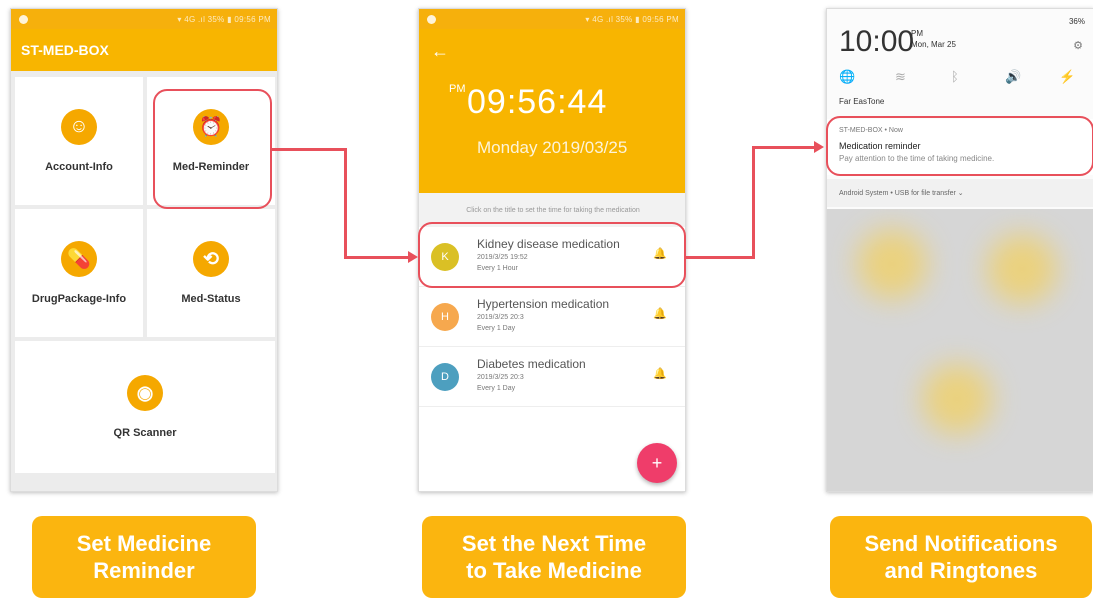 This screenshot has width=1093, height=599. Describe the element at coordinates (960, 193) in the screenshot. I see `system-notification: Android System • USB for file transfer ⌄` at that location.